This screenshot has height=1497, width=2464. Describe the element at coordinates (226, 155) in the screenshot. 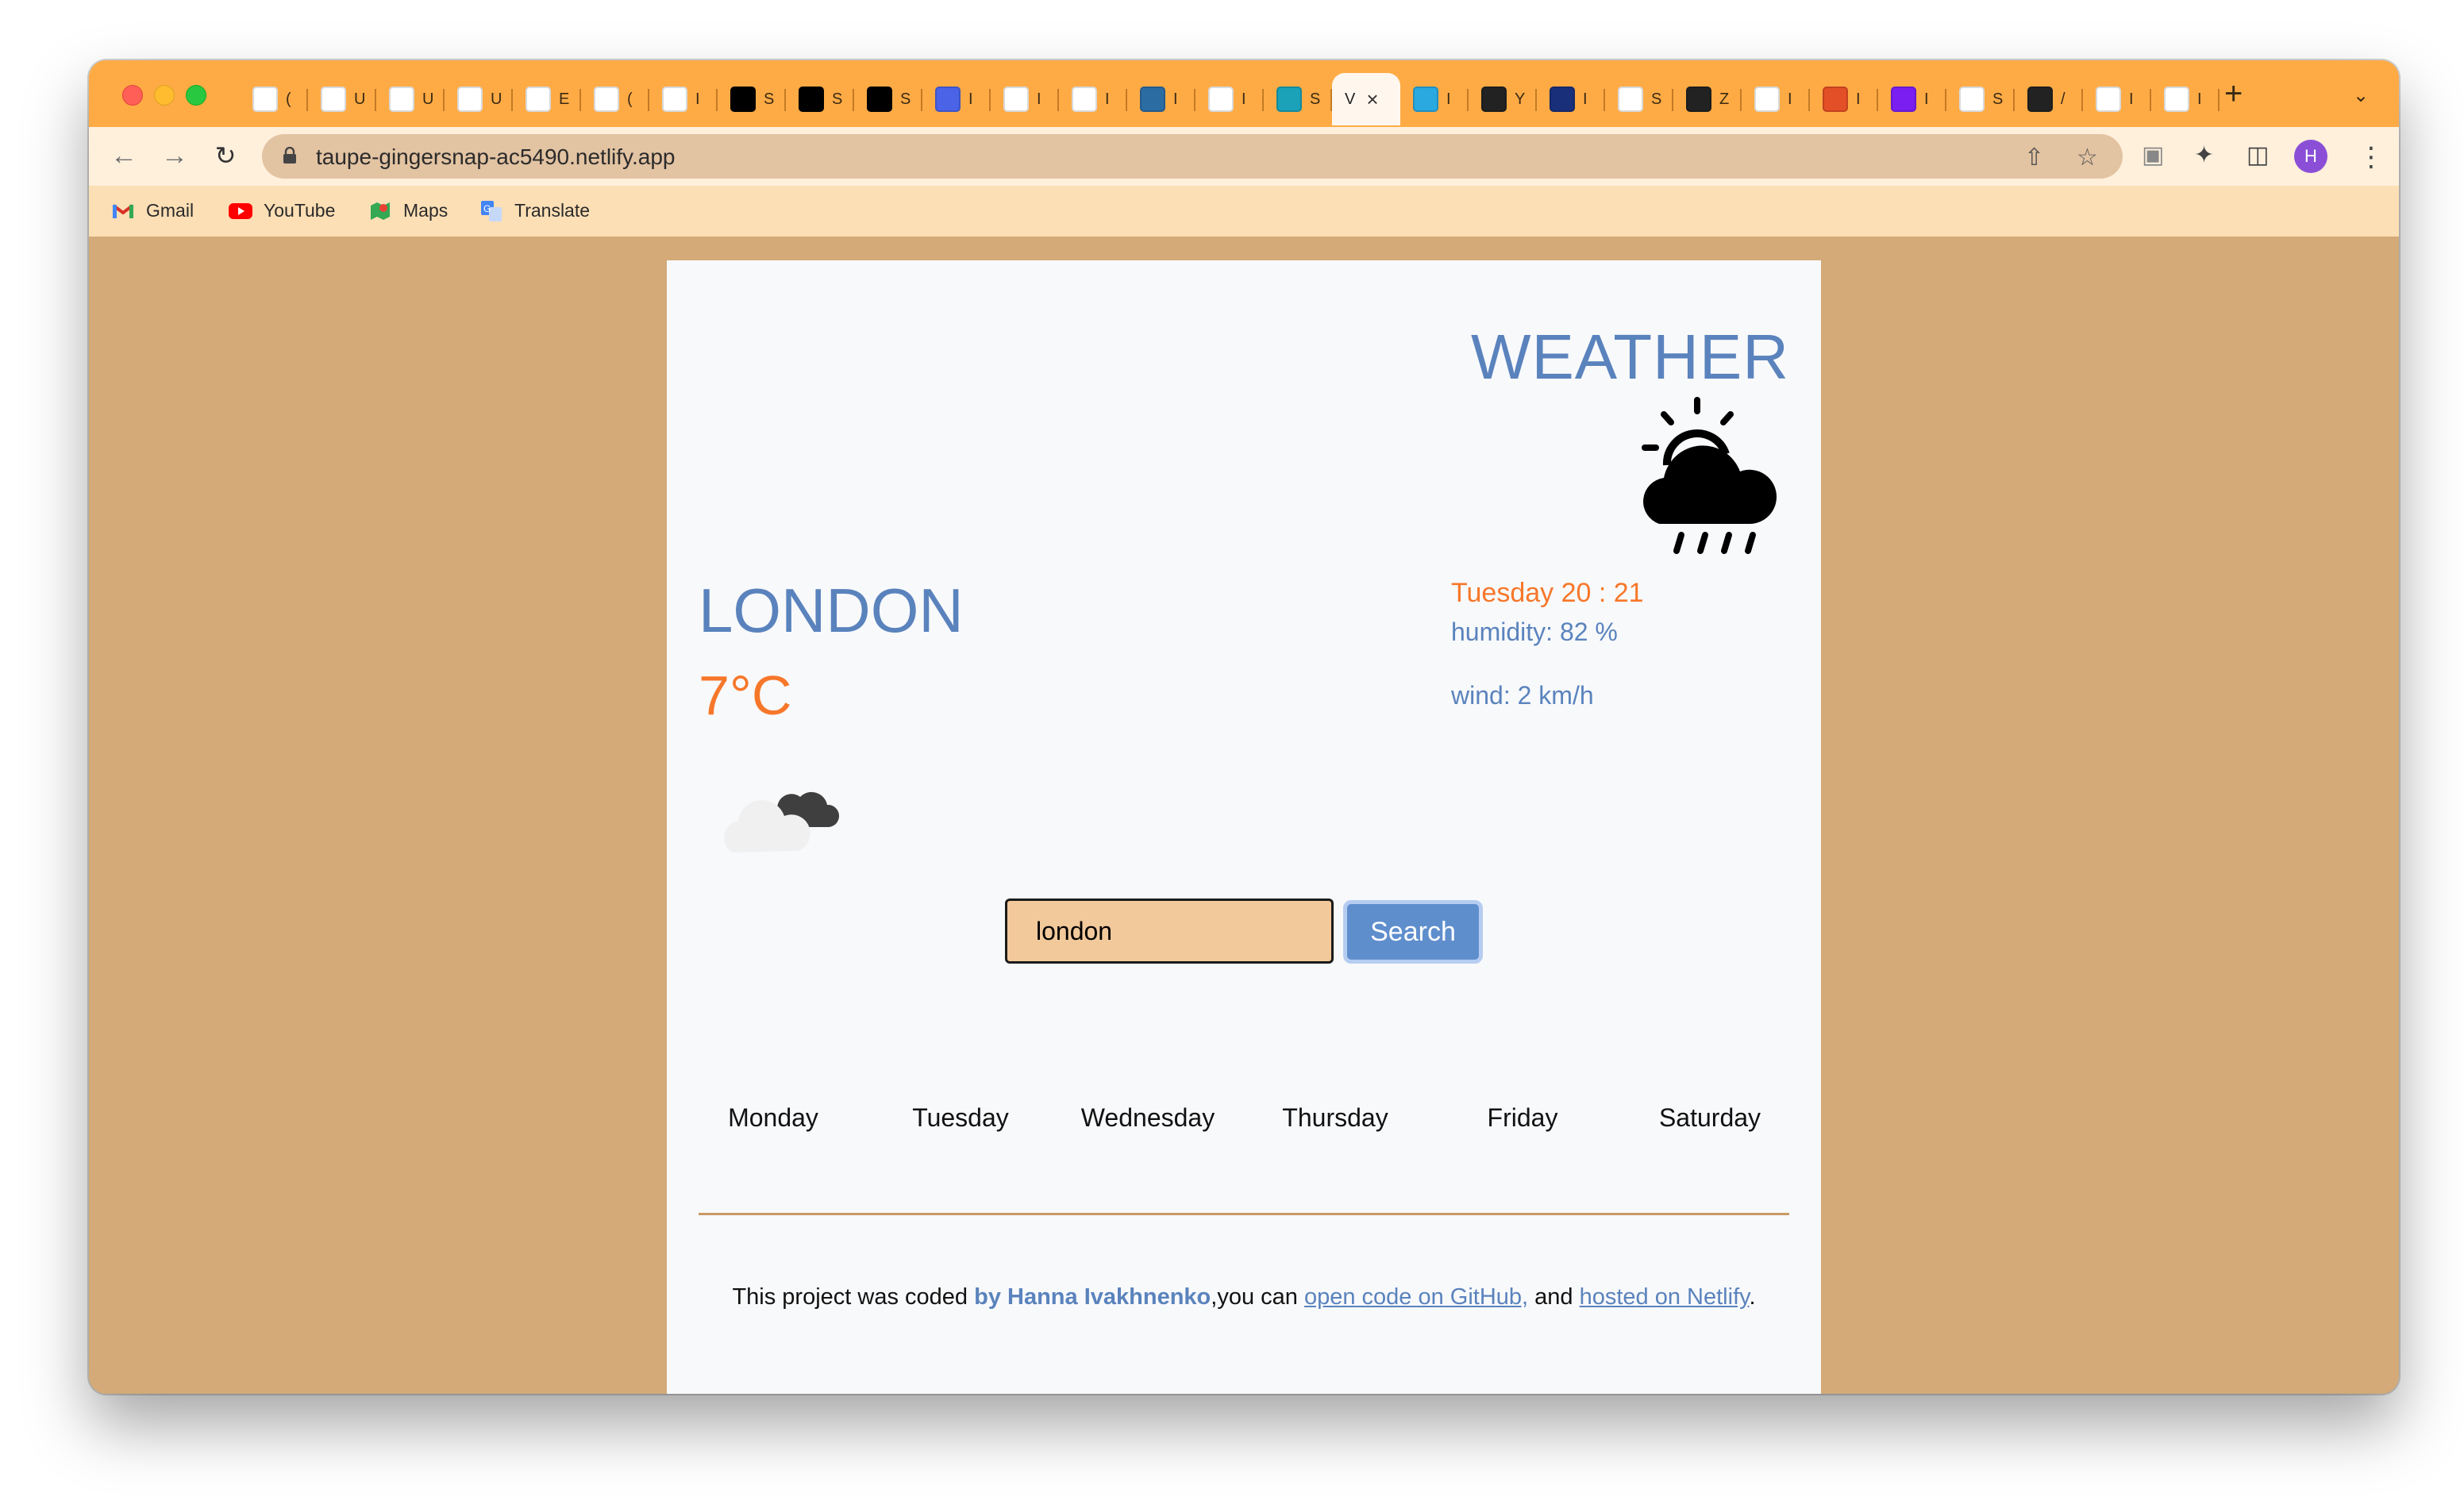

I see `reload-icon: ↻` at that location.